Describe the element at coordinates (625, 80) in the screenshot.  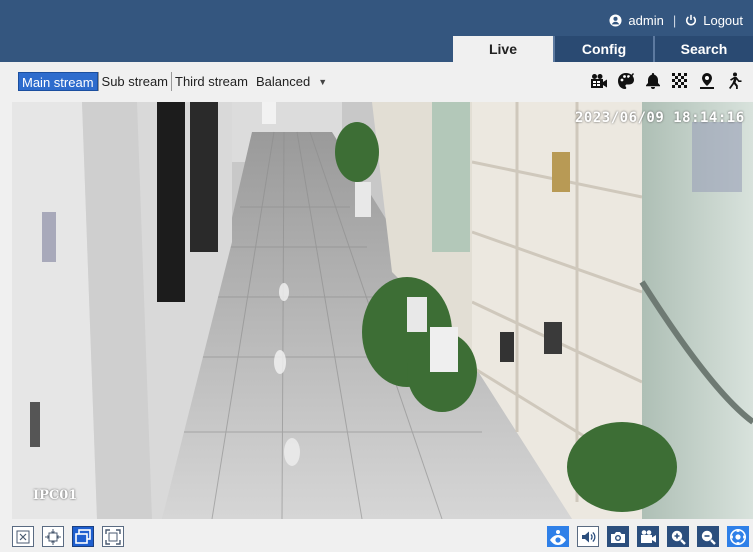
I see `paint-icon` at that location.